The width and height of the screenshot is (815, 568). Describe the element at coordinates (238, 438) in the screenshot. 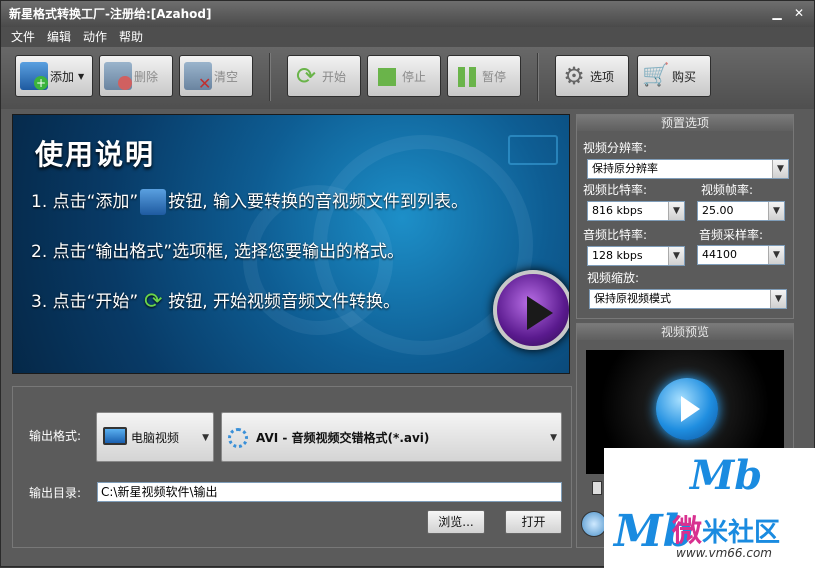

I see `format-dots-icon` at that location.